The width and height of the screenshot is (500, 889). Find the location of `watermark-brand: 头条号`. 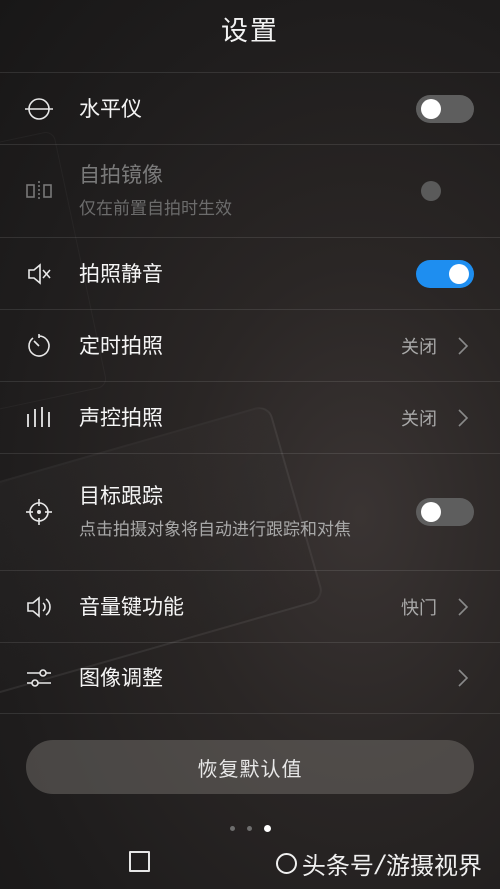

watermark-brand: 头条号 is located at coordinates (337, 866).